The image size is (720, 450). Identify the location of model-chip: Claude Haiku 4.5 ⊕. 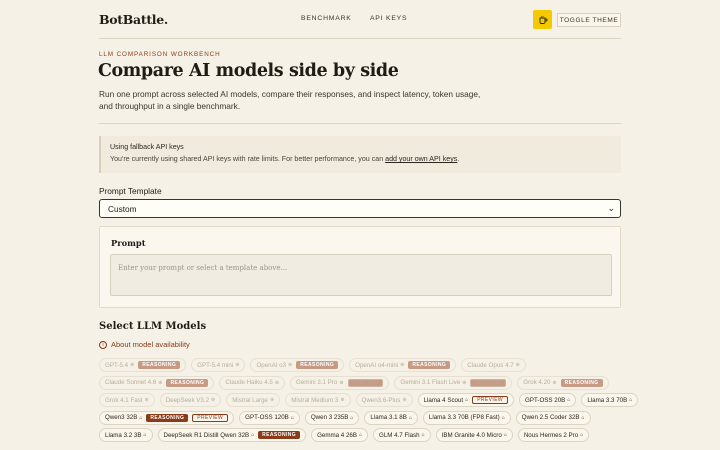
(252, 382).